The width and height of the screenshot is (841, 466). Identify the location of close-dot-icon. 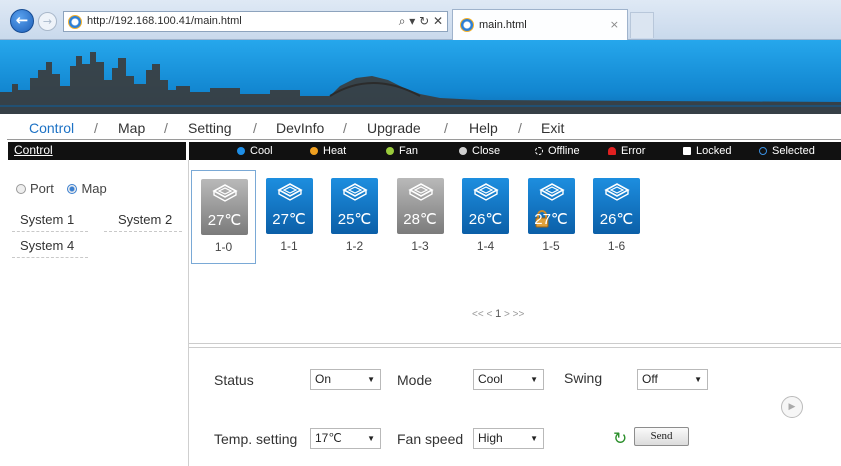
(463, 151).